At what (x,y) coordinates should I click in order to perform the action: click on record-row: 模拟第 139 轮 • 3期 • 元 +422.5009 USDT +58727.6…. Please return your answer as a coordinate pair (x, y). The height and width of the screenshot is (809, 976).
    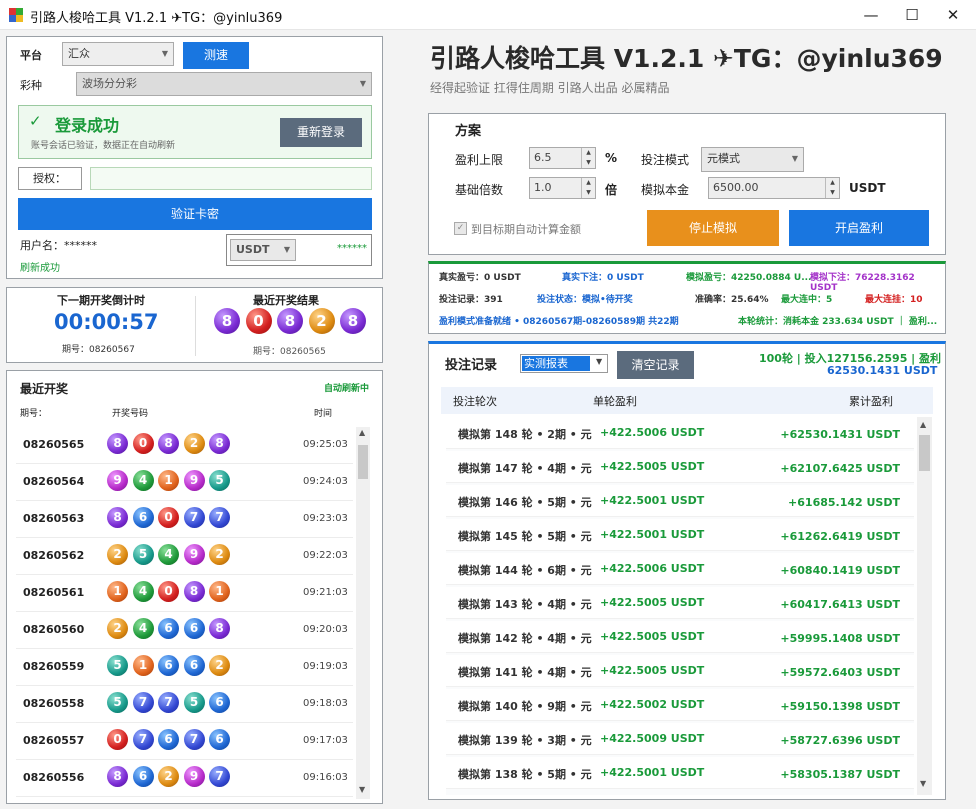
    Looking at the image, I should click on (680, 739).